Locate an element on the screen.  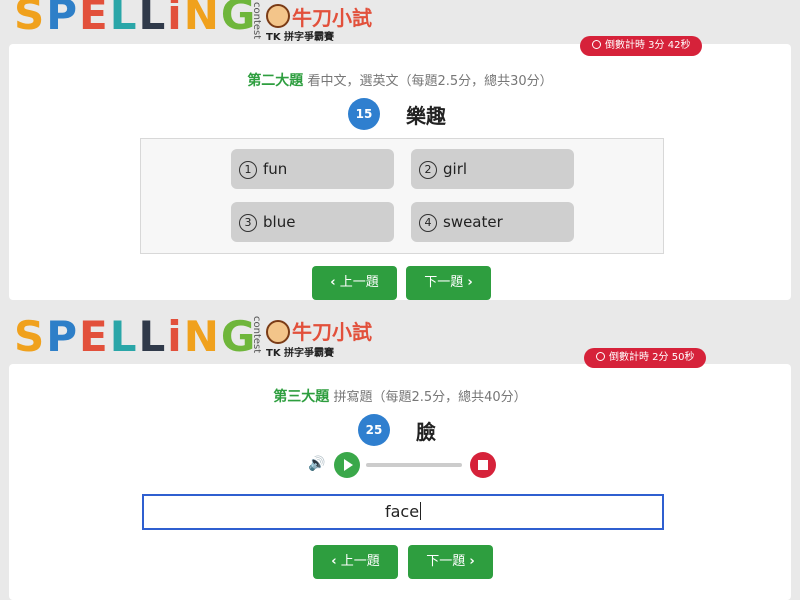
option-text: fun is located at coordinates (275, 169).